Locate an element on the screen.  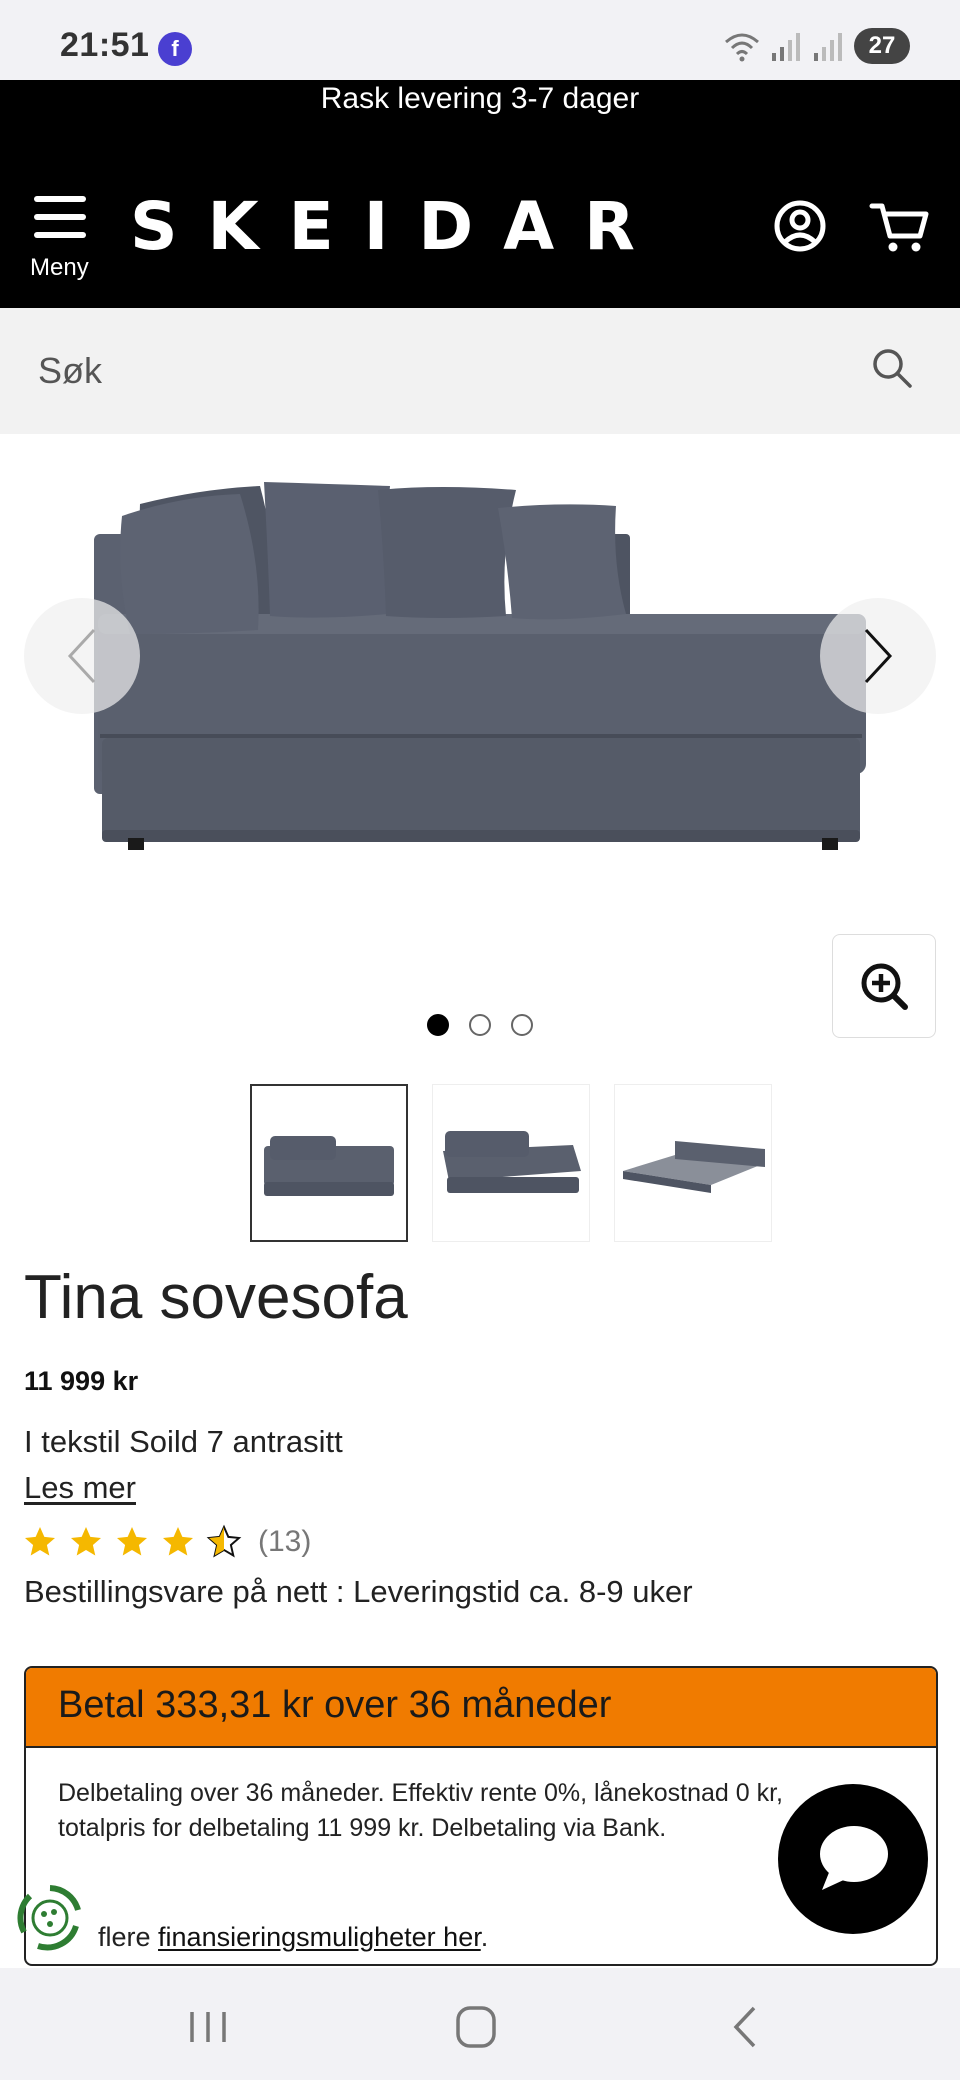
site-logo: SKEIDAR is located at coordinates (397, 226).